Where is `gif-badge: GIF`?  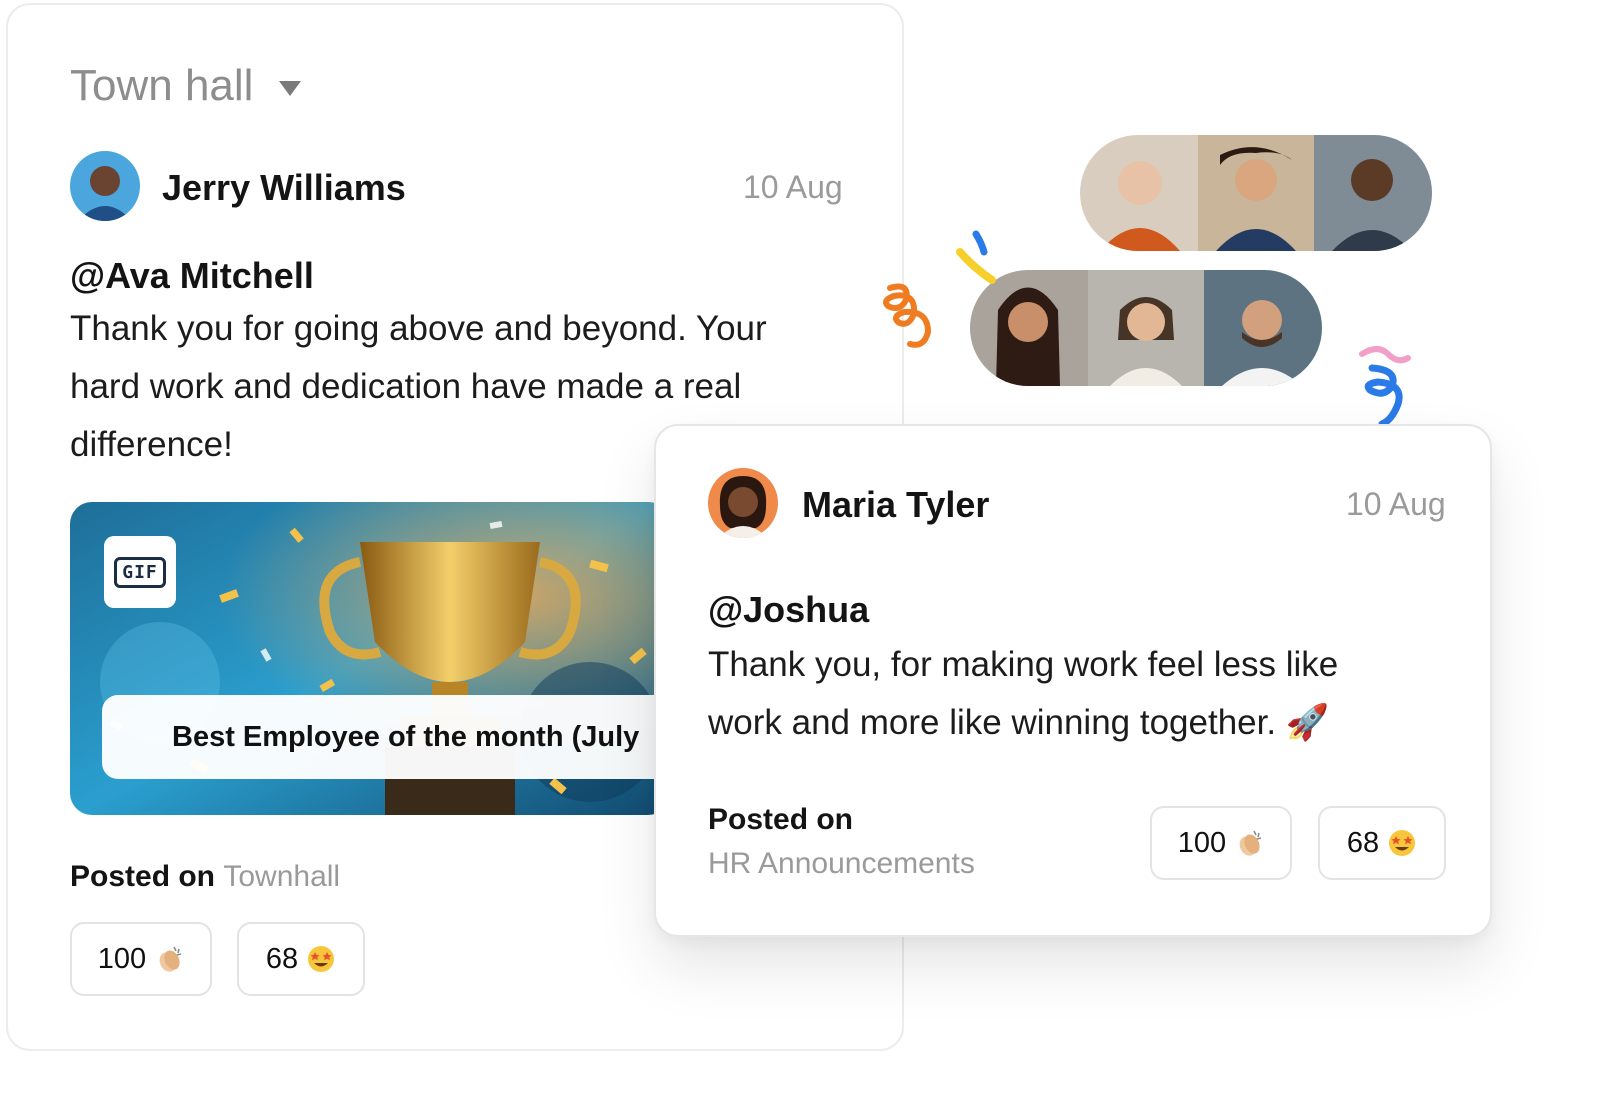
gif-badge: GIF is located at coordinates (140, 572).